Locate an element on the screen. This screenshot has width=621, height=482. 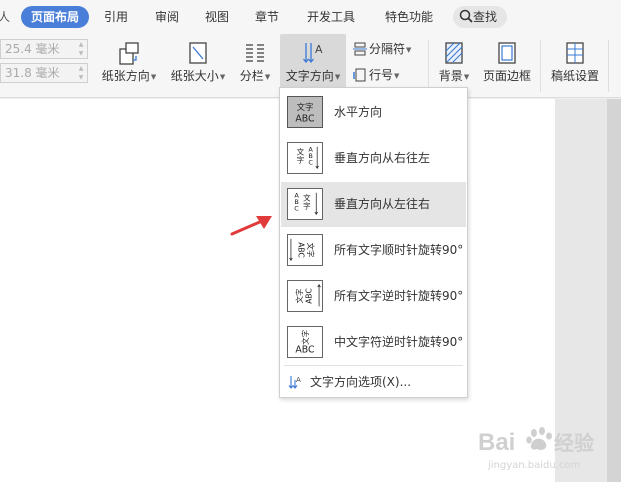
margin-bottom-input: 31.8 毫米 ▲ ▼ is located at coordinates (44, 73).